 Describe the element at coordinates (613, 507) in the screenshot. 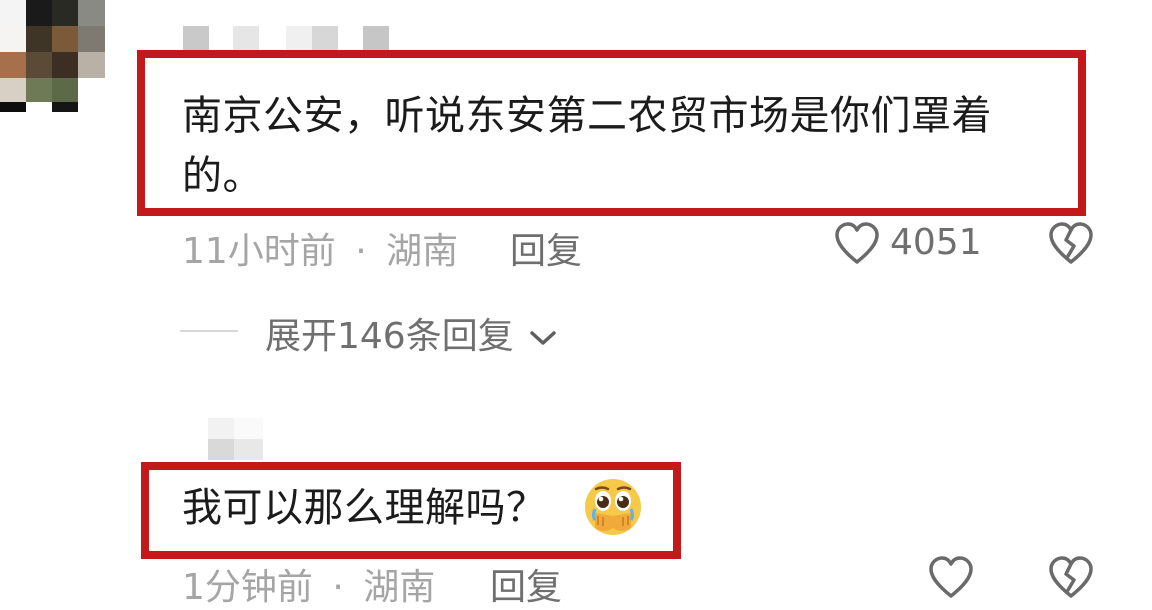

I see `pleading-face-emoji-icon` at that location.